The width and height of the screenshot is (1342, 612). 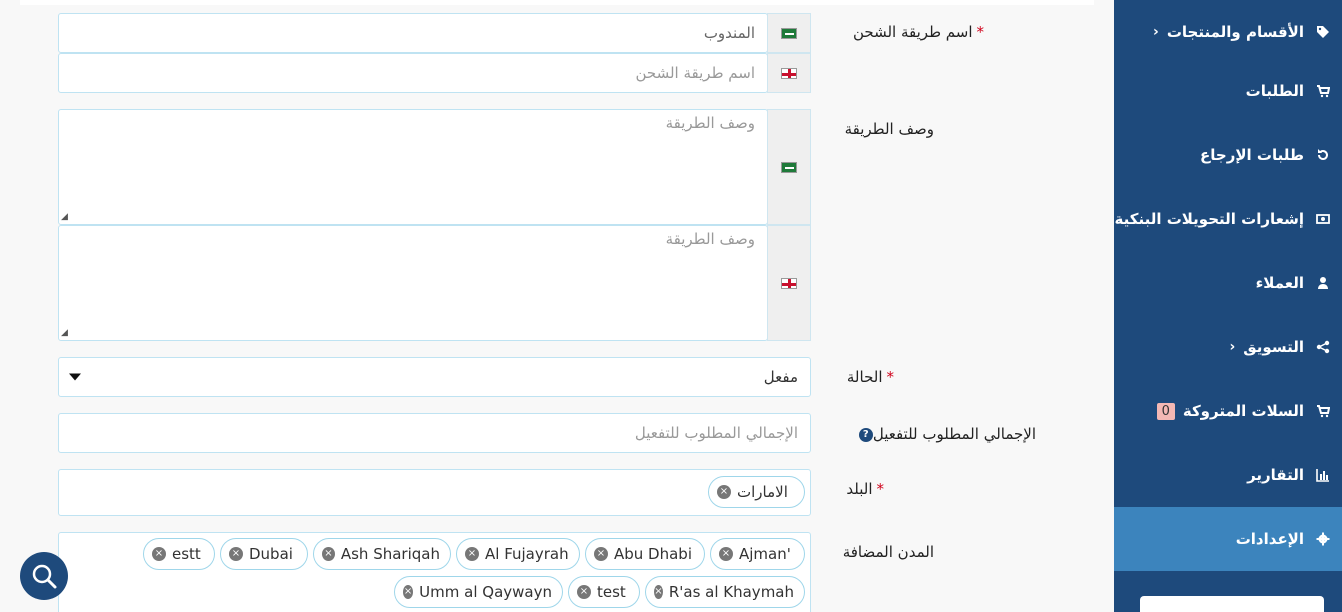 I want to click on sidebar-item-categories-products: › الأقسام والمنتجات, so click(x=1228, y=32).